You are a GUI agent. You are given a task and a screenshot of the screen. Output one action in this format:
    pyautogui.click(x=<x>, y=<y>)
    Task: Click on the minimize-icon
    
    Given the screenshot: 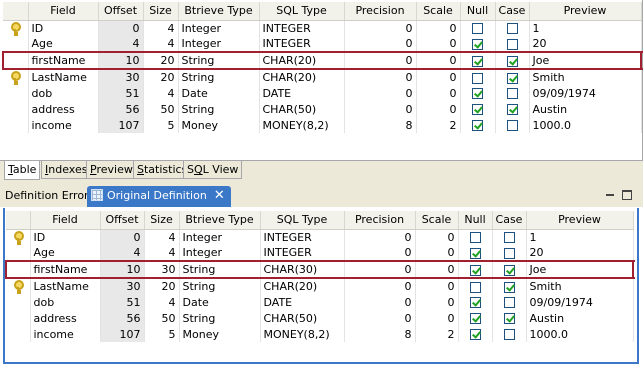 What is the action you would take?
    pyautogui.click(x=610, y=195)
    